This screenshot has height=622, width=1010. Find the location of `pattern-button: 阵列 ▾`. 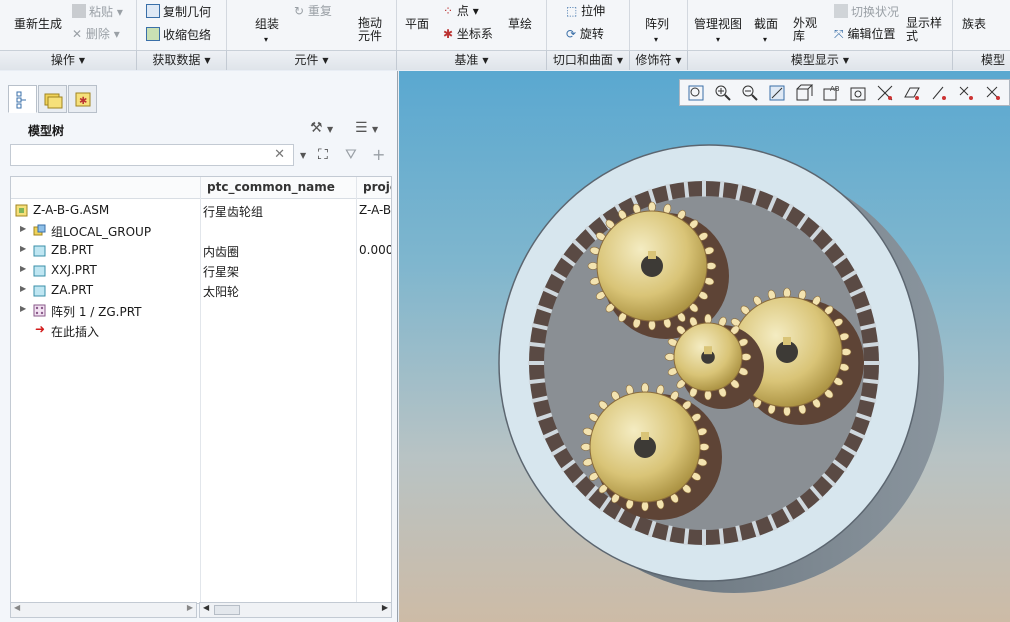

pattern-button: 阵列 ▾ is located at coordinates (657, 32).